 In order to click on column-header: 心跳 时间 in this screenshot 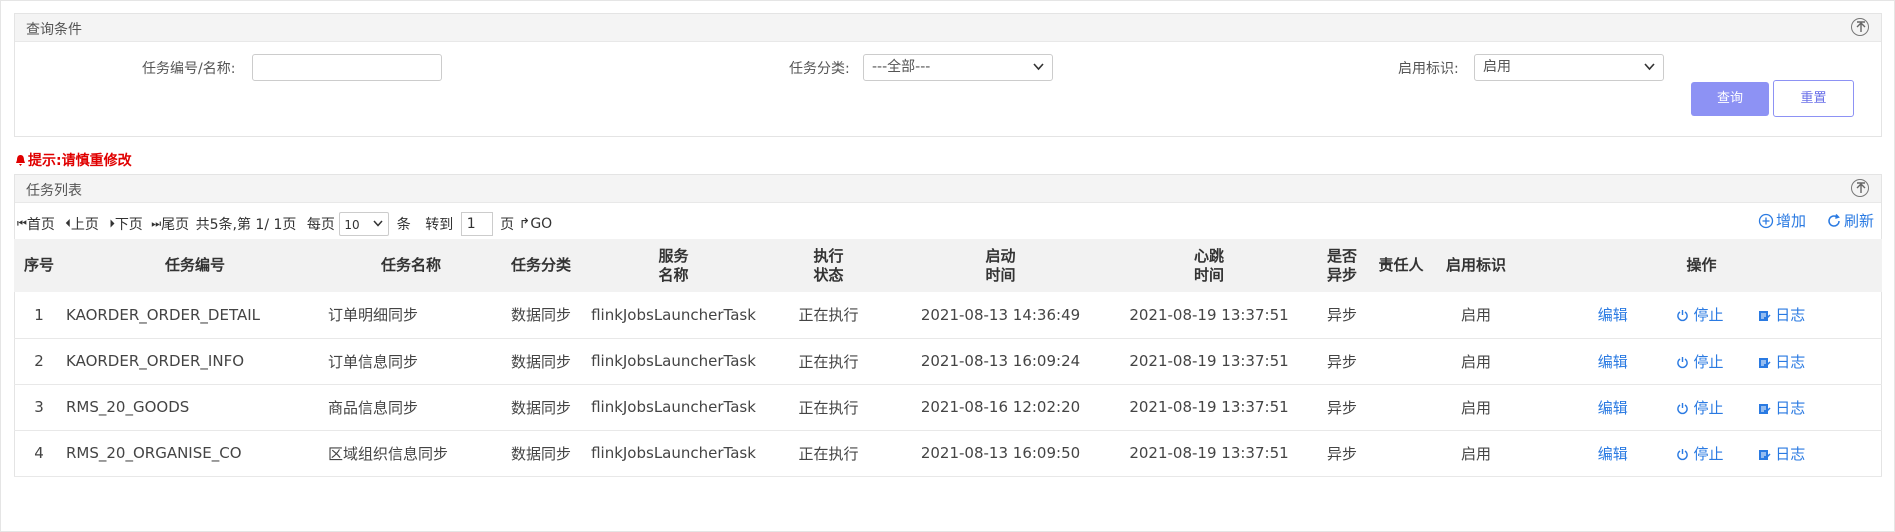, I will do `click(1209, 265)`.